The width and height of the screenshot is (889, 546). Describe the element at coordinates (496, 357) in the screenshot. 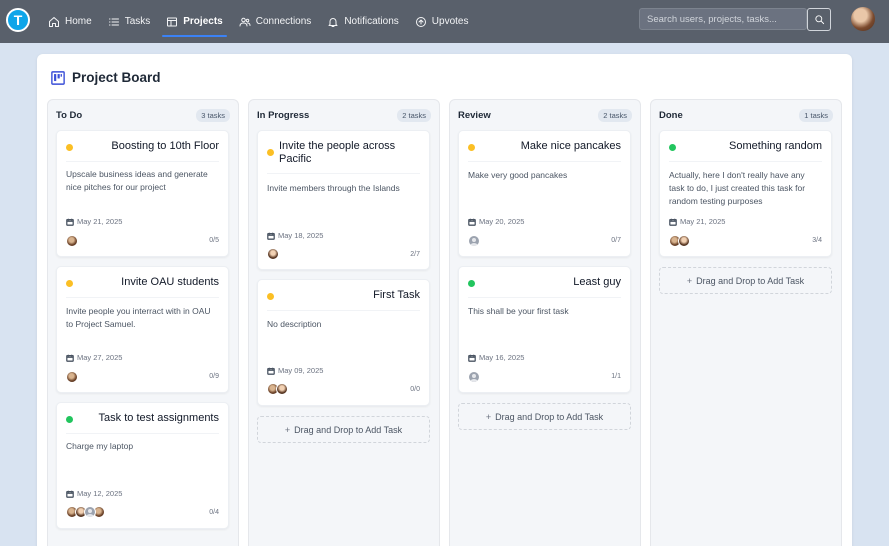

I see `task-due-date: May 16, 2025` at that location.